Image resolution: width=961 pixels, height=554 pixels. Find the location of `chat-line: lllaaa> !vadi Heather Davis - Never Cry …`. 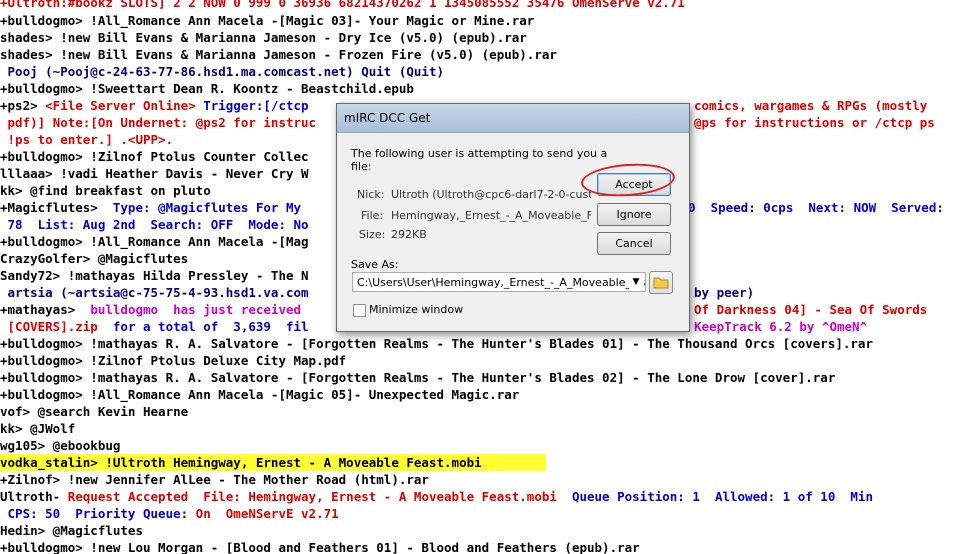

chat-line: lllaaa> !vadi Heather Davis - Never Cry … is located at coordinates (154, 173).